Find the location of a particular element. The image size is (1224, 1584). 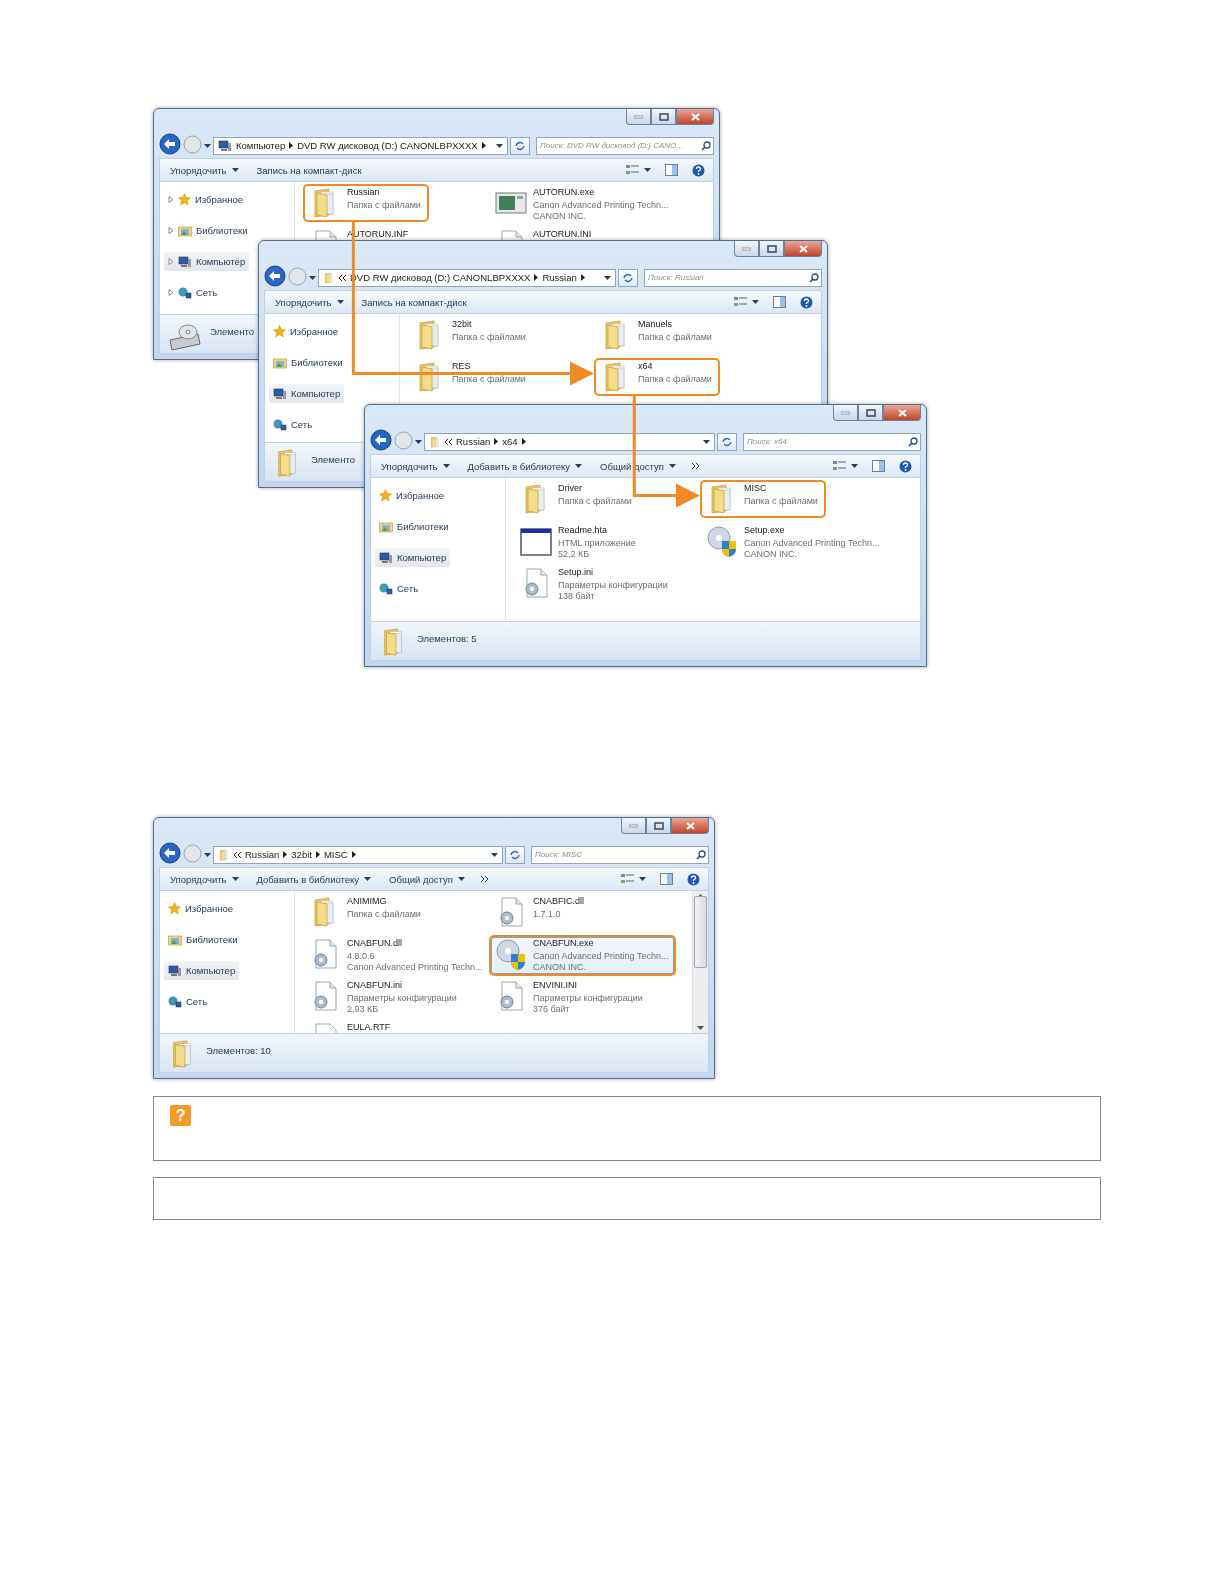

search-field: Поиск: MISC is located at coordinates (620, 854).